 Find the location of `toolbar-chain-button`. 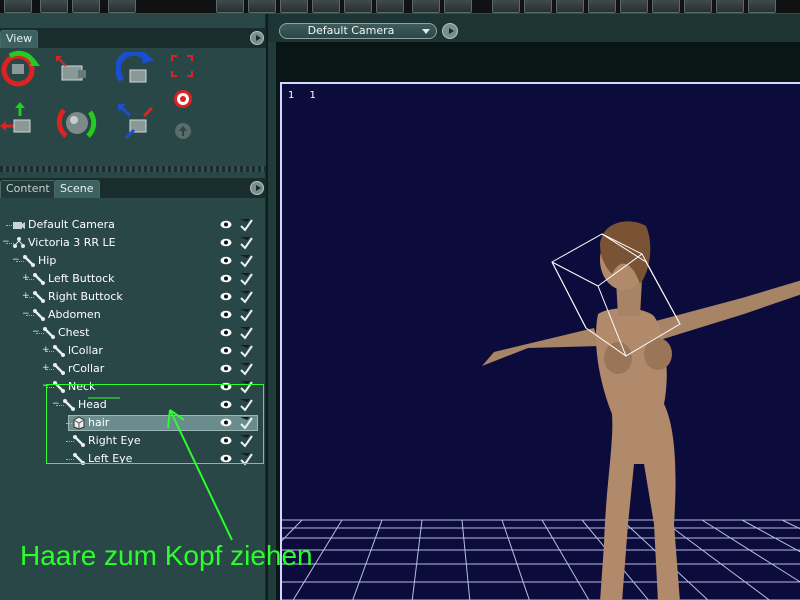

toolbar-chain-button is located at coordinates (390, 6).